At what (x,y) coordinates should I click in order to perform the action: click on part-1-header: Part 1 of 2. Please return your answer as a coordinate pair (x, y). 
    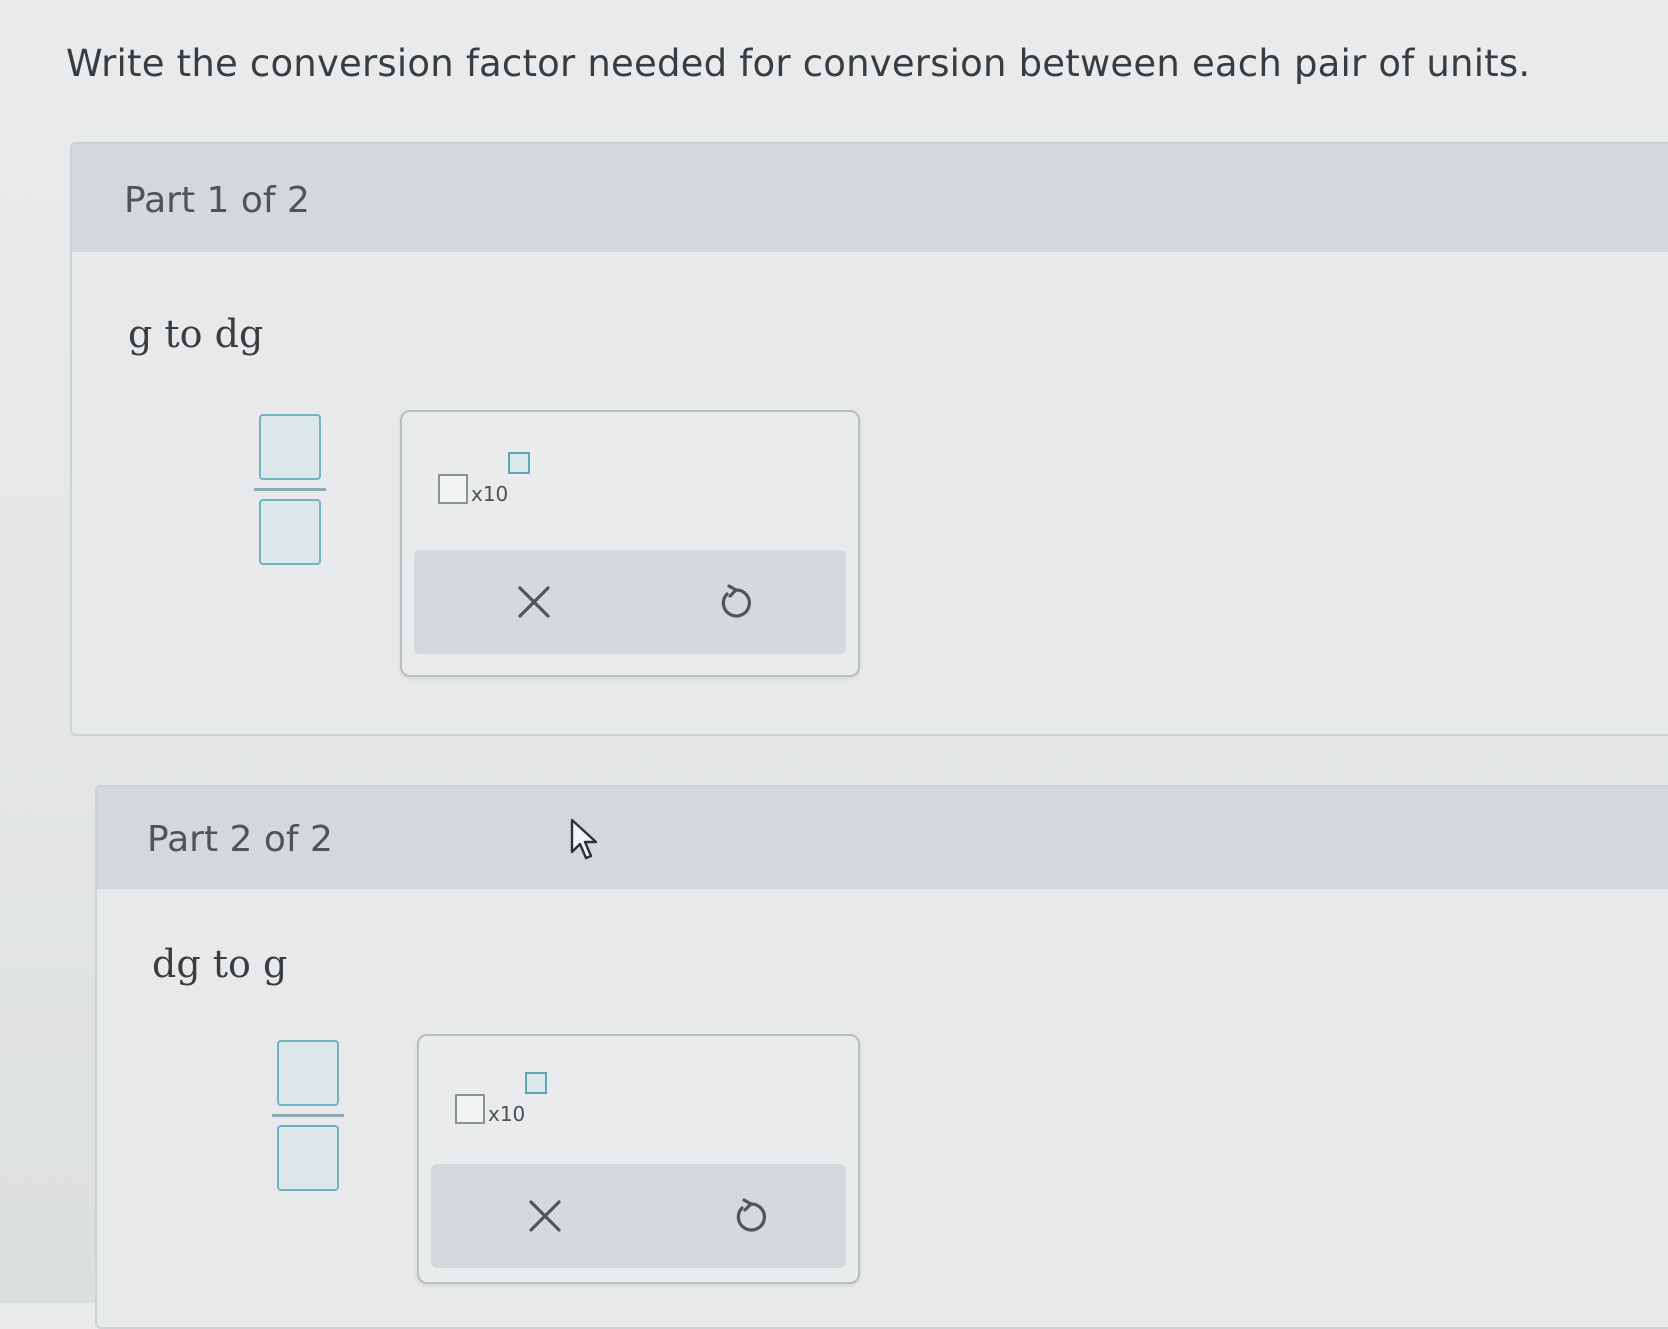
    Looking at the image, I should click on (870, 198).